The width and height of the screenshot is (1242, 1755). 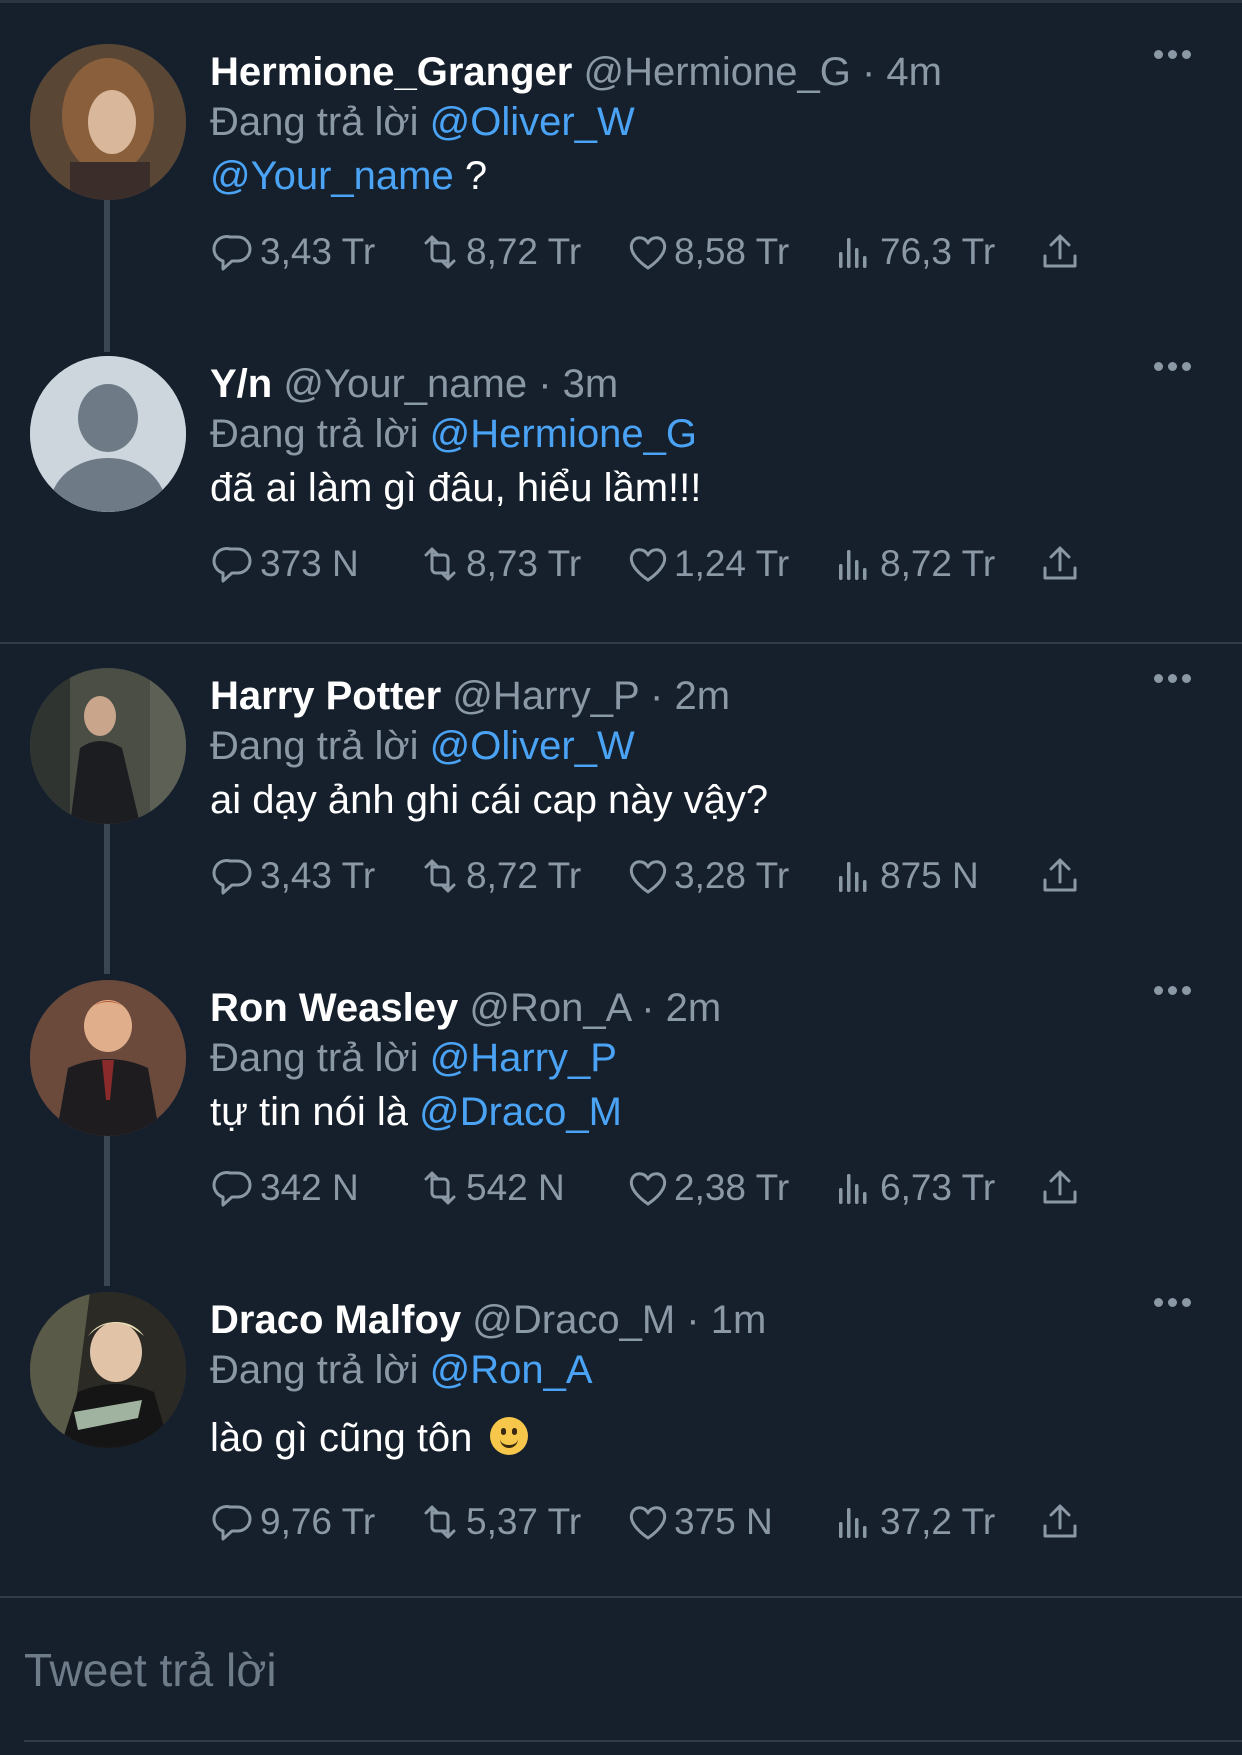 I want to click on view-count: 37,2 Tr, so click(x=938, y=1521).